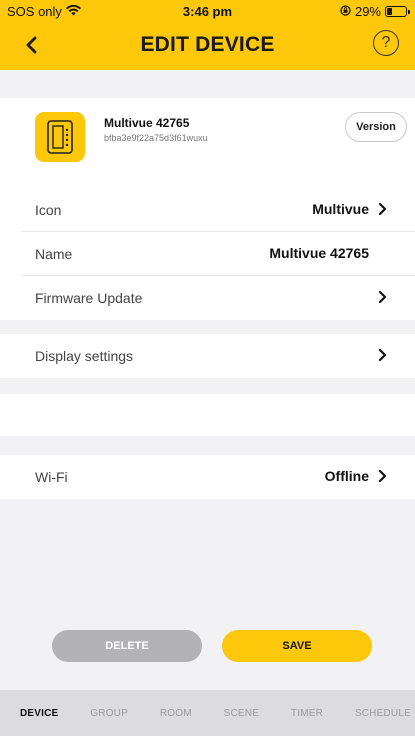 This screenshot has height=736, width=415. I want to click on display-settings-label: Display settings, so click(84, 356).